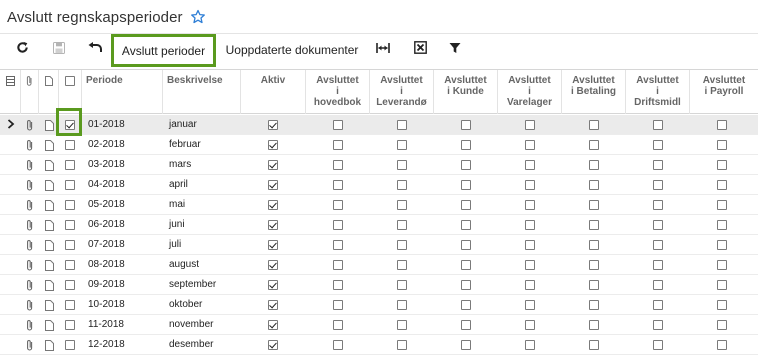 The image size is (758, 355). Describe the element at coordinates (724, 92) in the screenshot. I see `header-payroll: Avsluttet i Payroll` at that location.